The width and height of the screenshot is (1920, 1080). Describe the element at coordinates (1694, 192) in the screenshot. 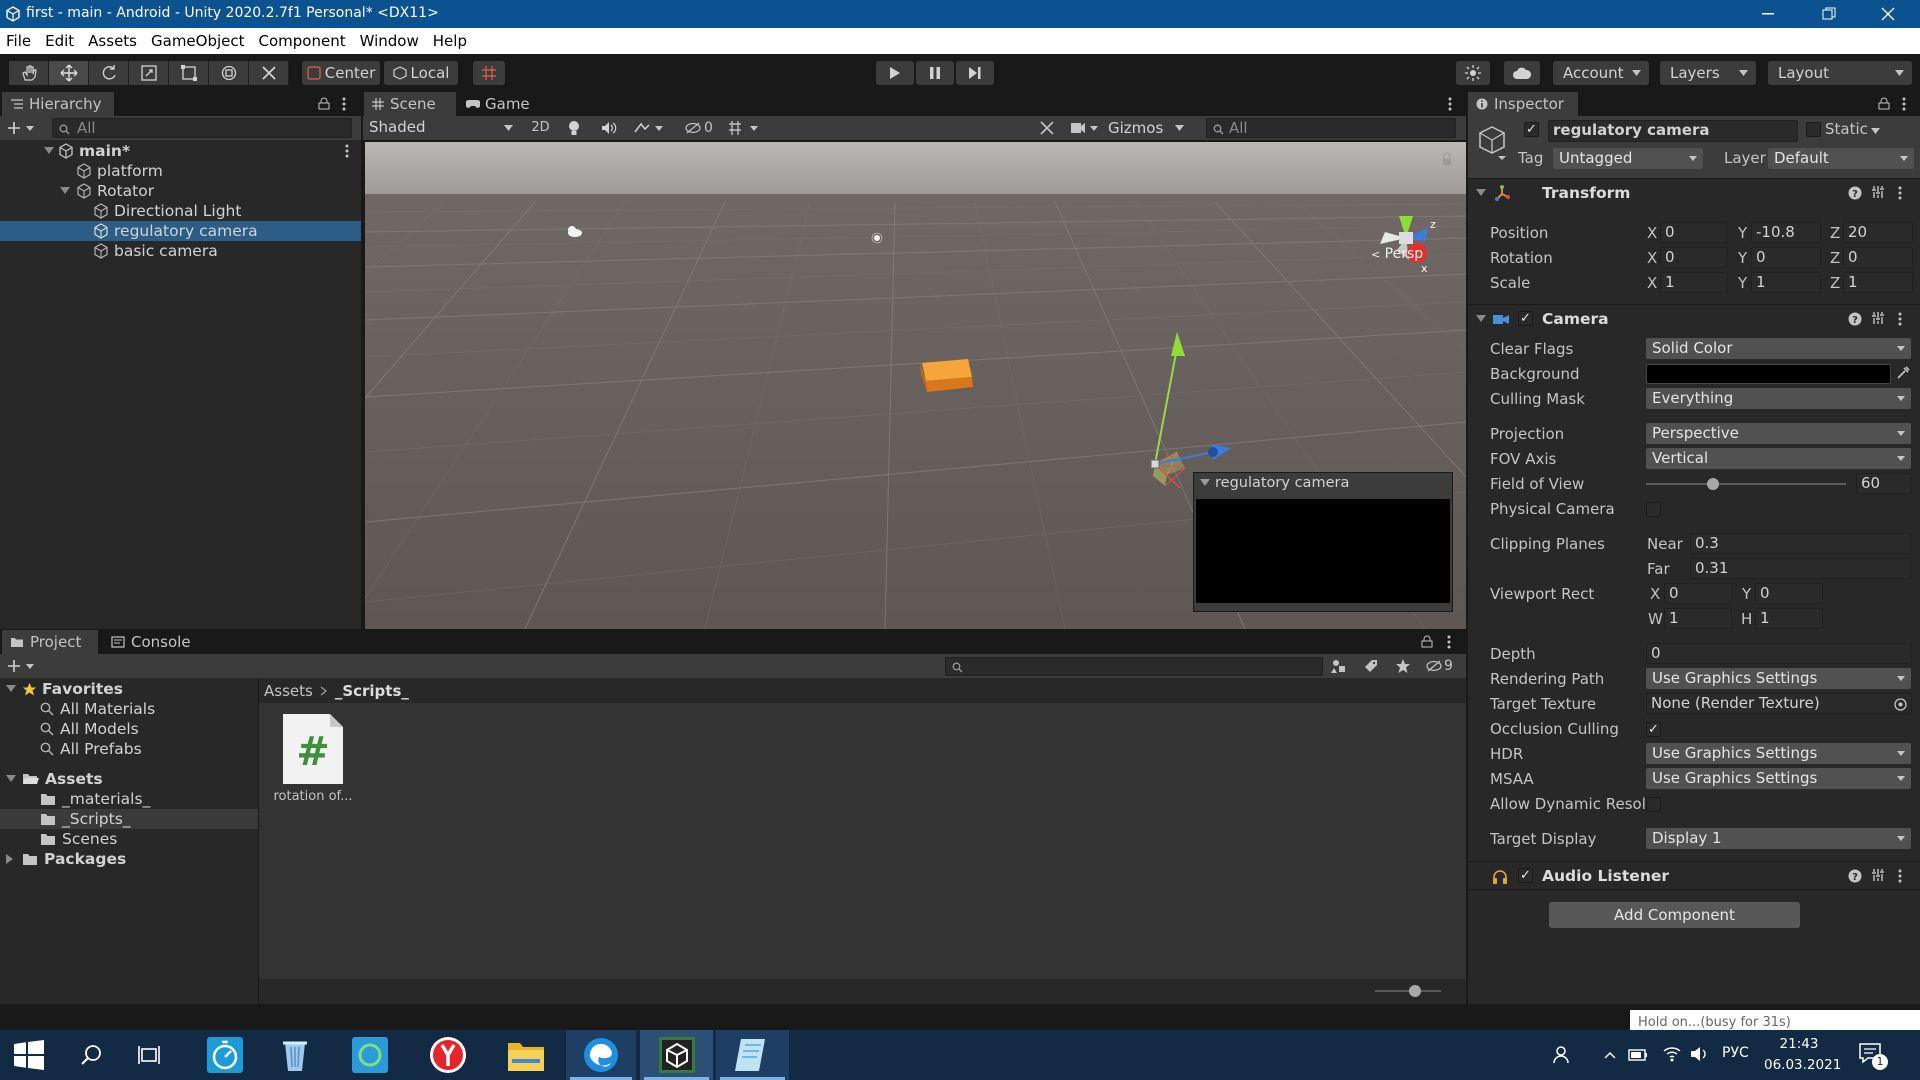

I see `transform-header: Transform ?` at that location.